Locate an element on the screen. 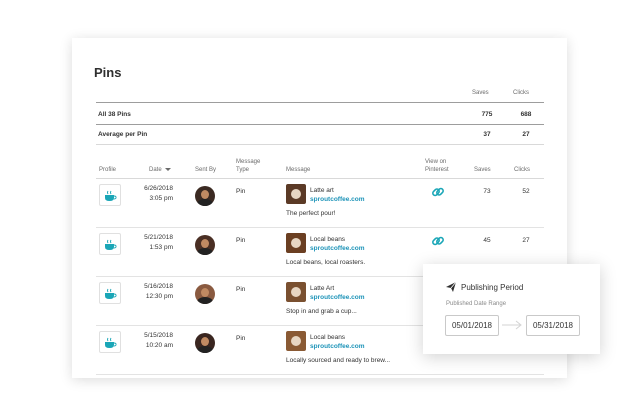 Image resolution: width=640 pixels, height=416 pixels. summary-saves-header: Saves is located at coordinates (480, 93).